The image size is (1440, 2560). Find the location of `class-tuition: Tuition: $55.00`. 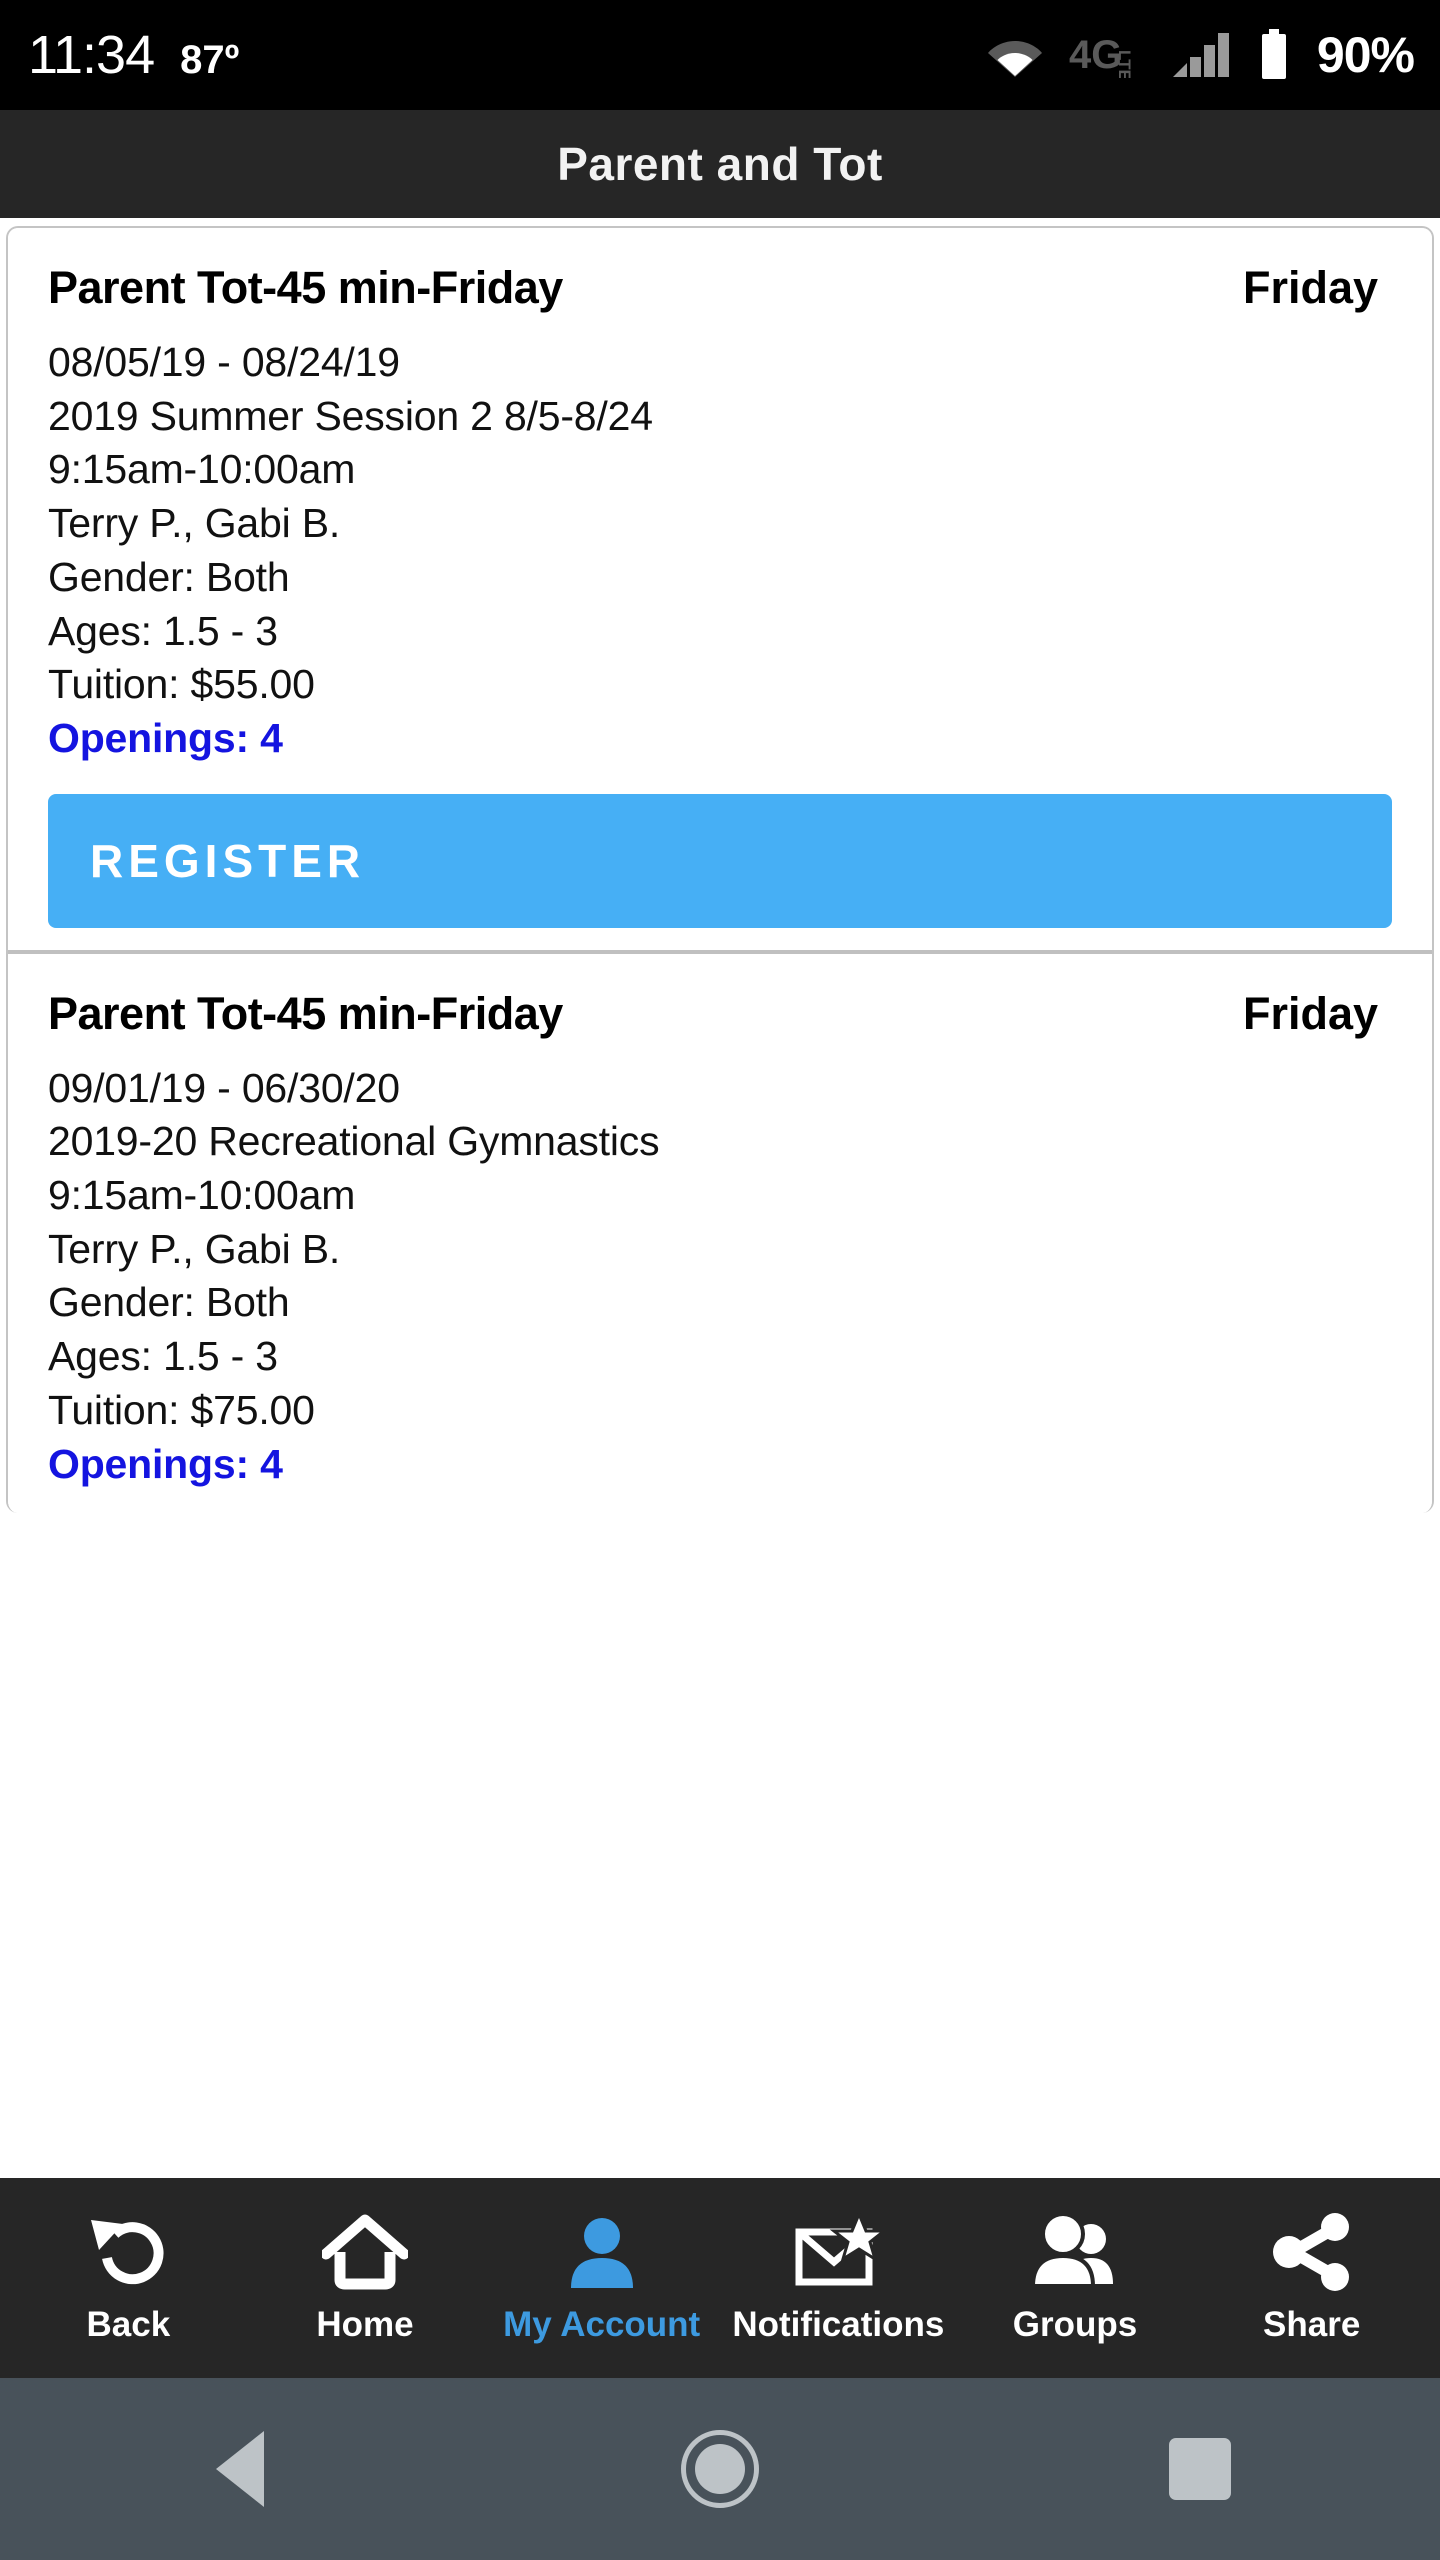

class-tuition: Tuition: $55.00 is located at coordinates (181, 684).